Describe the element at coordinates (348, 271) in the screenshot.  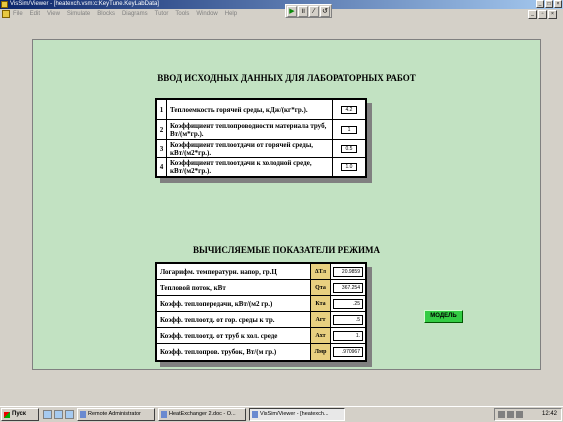
I see `log-temp-difference-value: 20.9859` at that location.